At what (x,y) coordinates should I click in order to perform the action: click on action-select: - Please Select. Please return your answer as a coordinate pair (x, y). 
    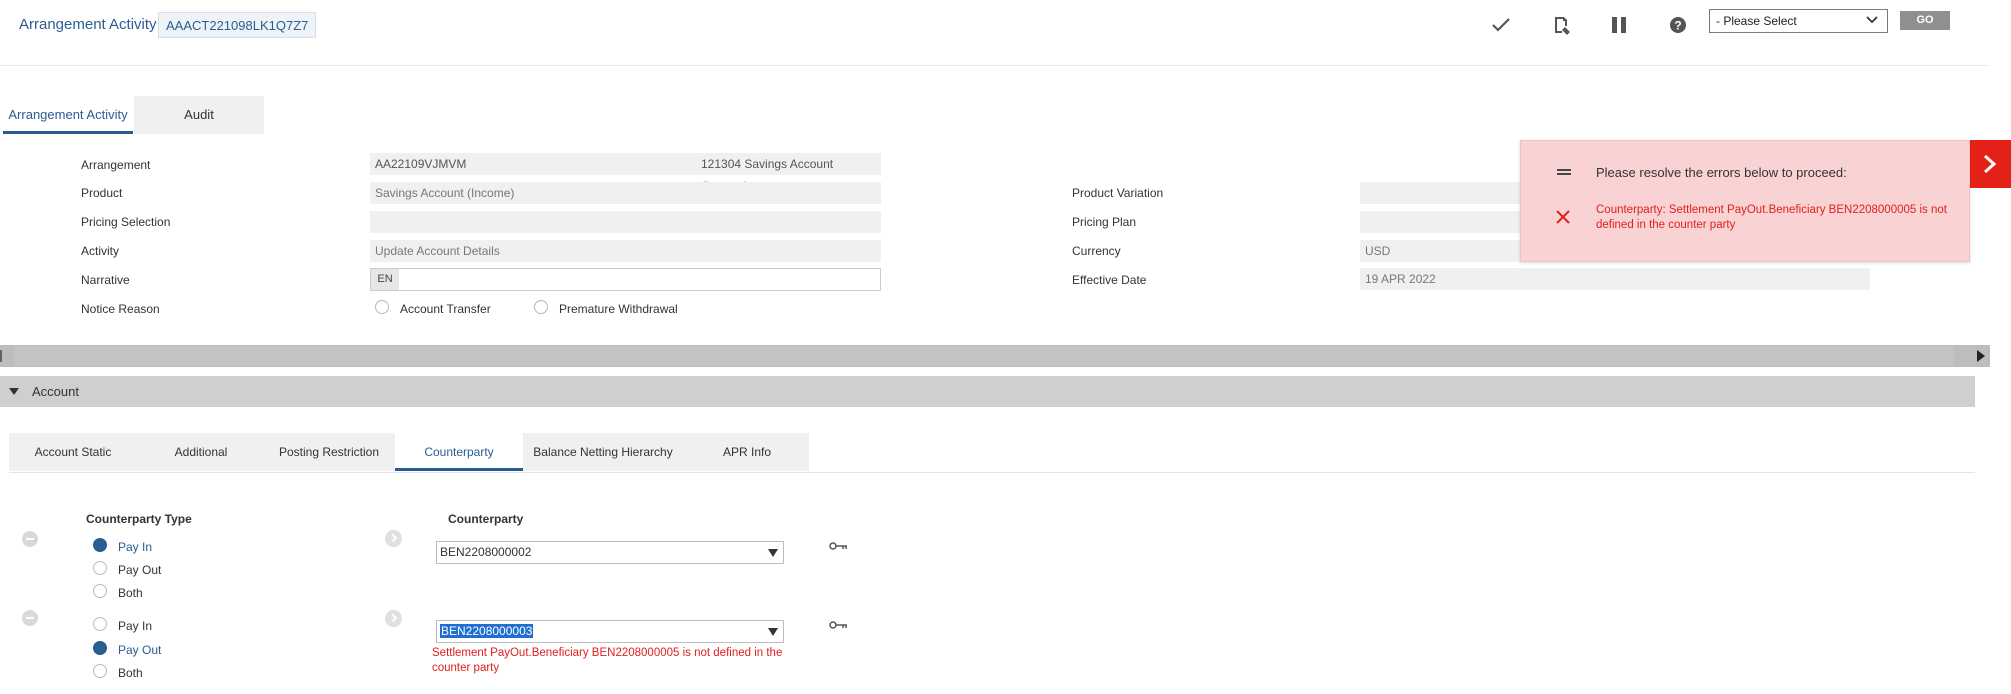
    Looking at the image, I should click on (1798, 21).